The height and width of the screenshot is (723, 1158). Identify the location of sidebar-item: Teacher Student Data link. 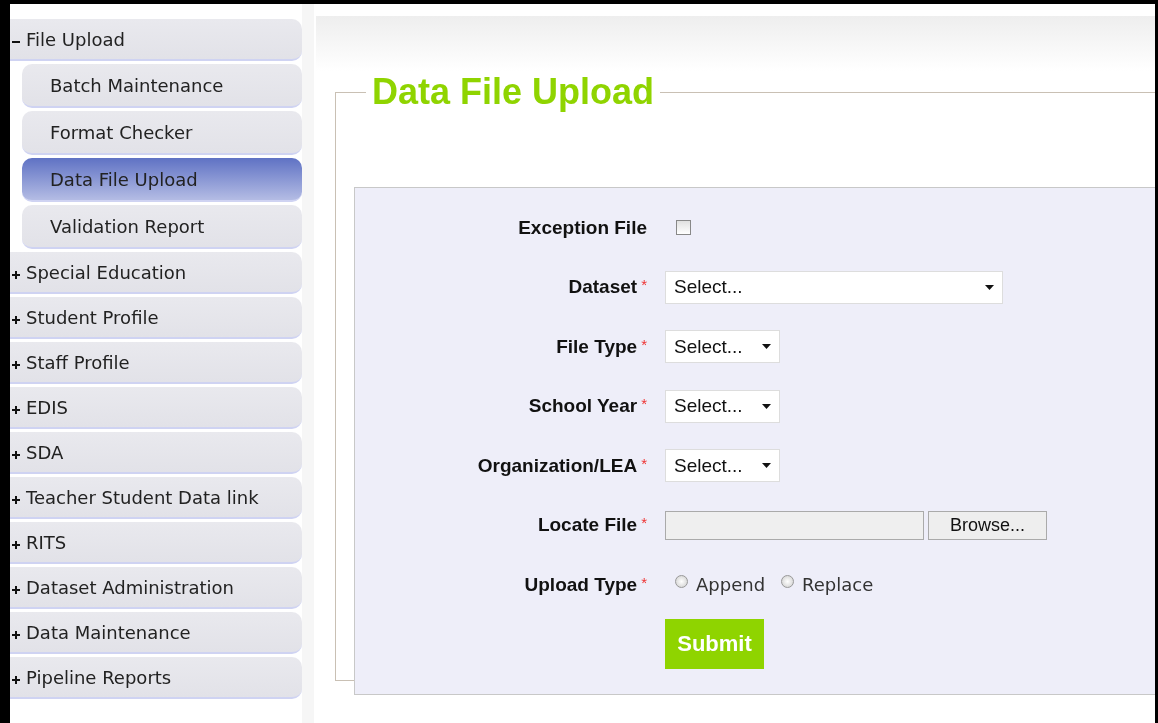
(156, 498).